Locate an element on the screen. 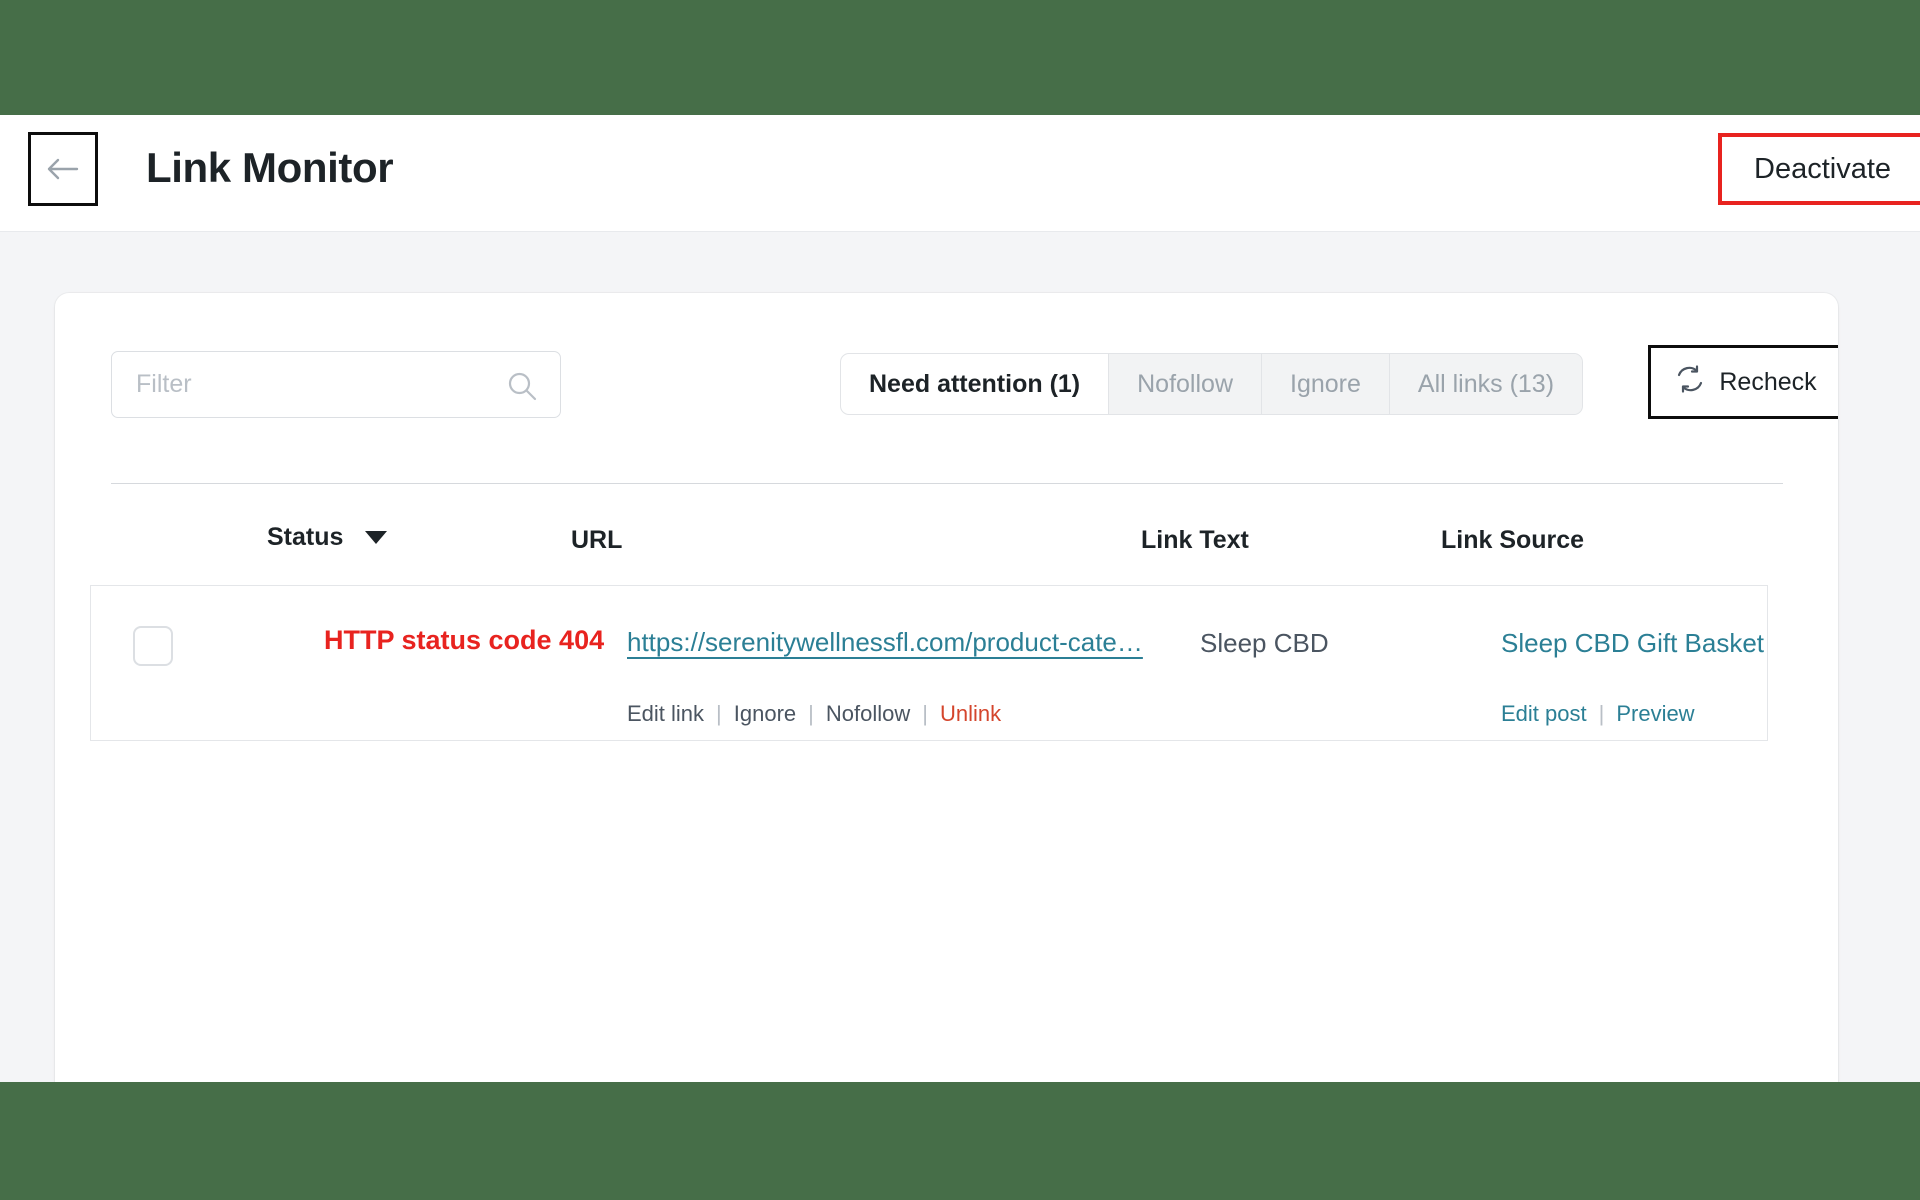 The image size is (1920, 1200). ignore-action: Ignore is located at coordinates (765, 714).